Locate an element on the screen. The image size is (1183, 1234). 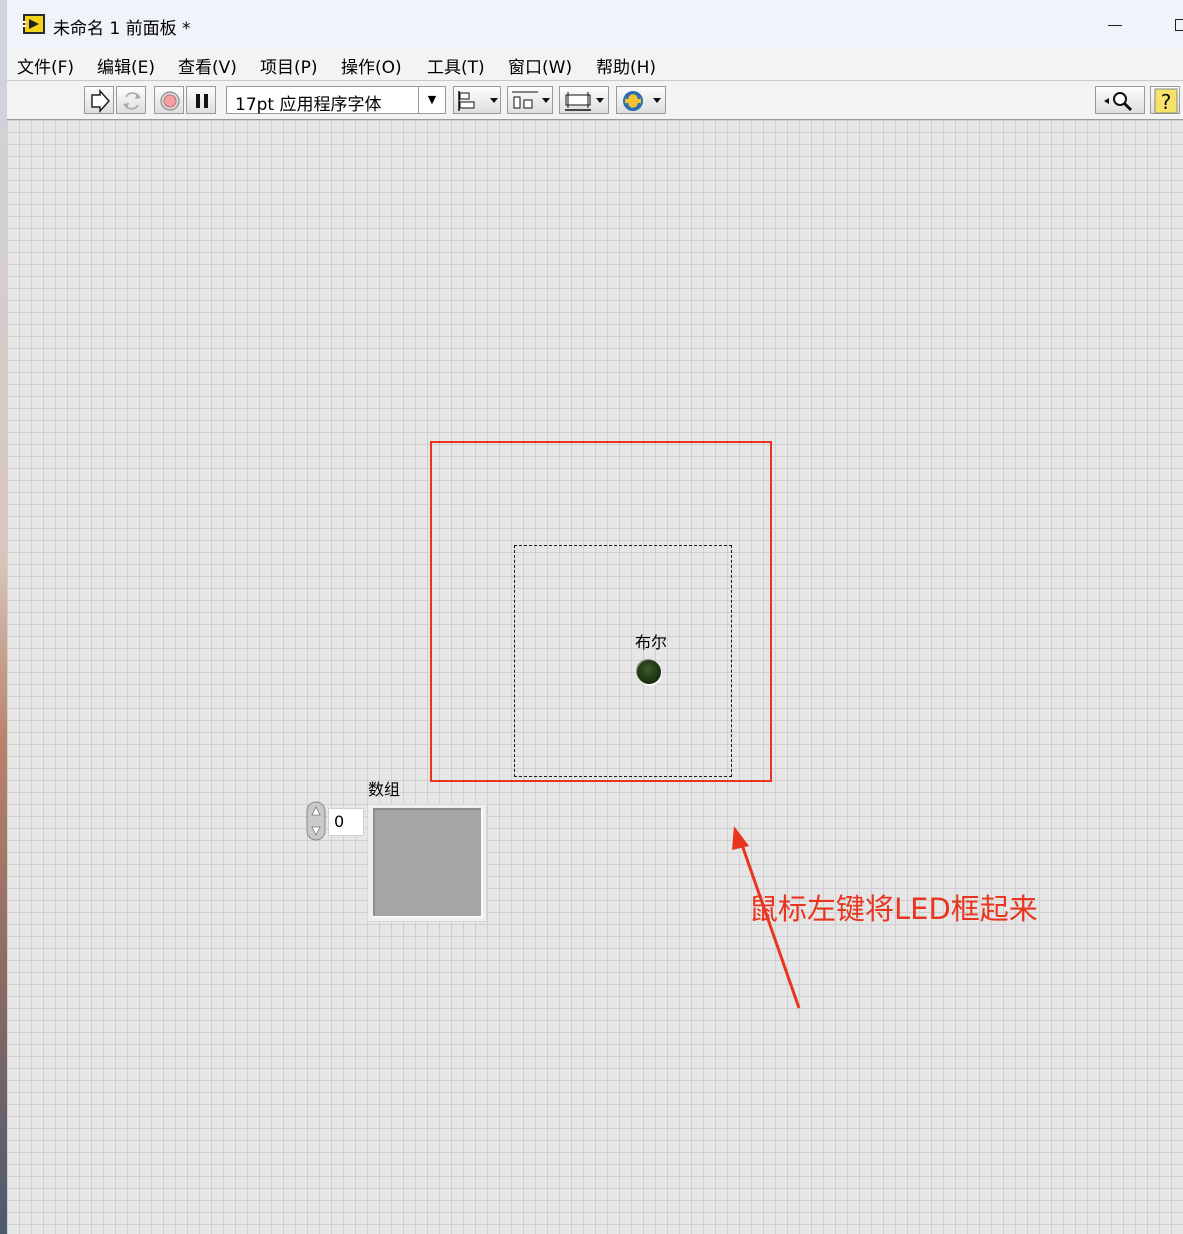
annotation-arrow is located at coordinates (766, 917).